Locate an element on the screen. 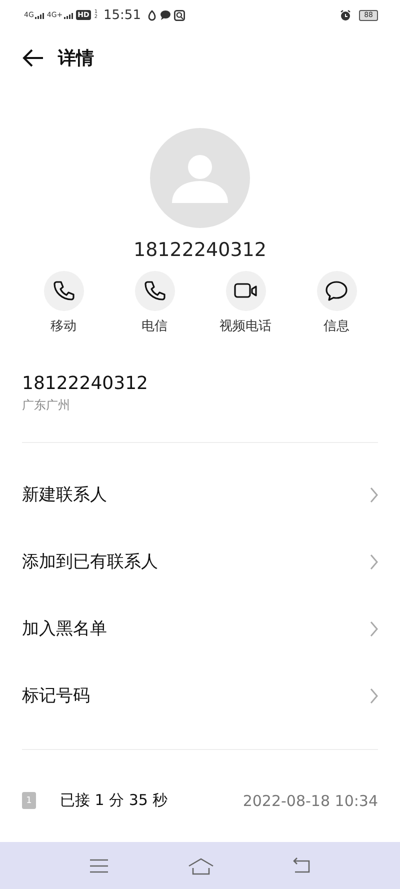 Image resolution: width=400 pixels, height=889 pixels. call-status: 已接 1 分 35 秒 is located at coordinates (114, 800).